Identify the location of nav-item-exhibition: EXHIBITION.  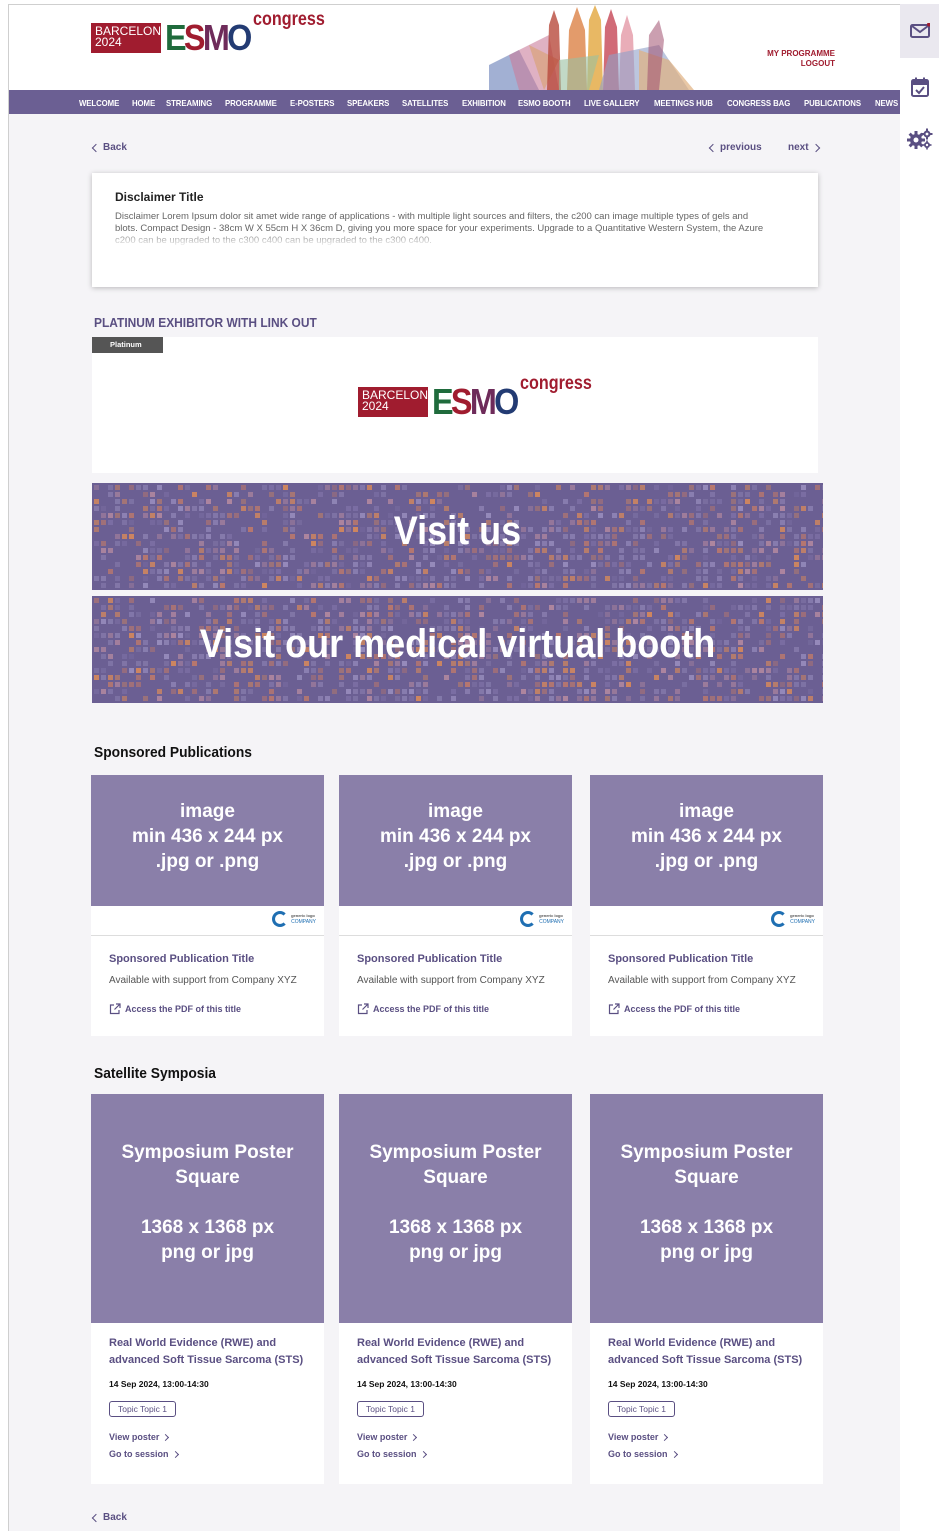
(484, 103).